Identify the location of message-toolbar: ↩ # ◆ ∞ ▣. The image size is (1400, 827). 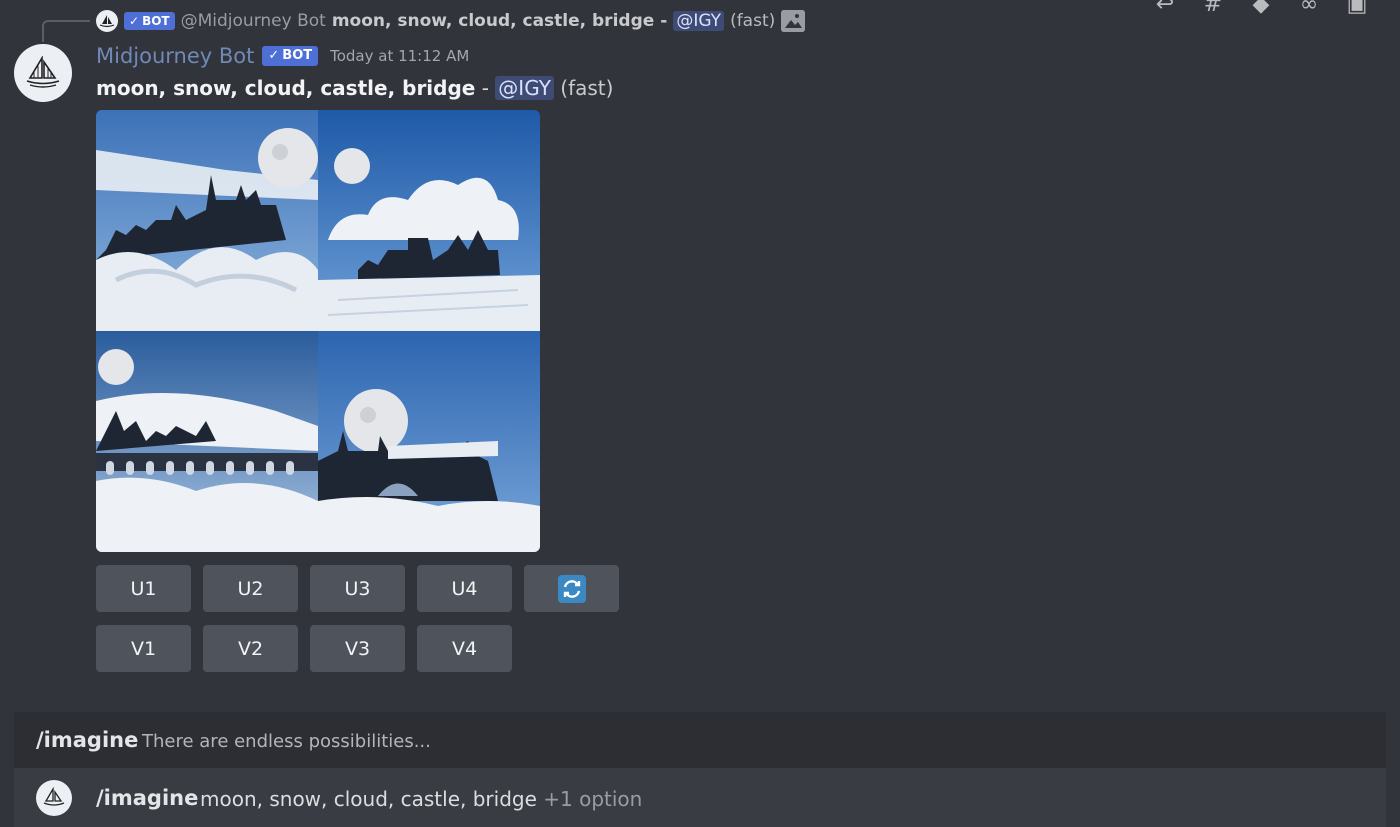
(1261, 8).